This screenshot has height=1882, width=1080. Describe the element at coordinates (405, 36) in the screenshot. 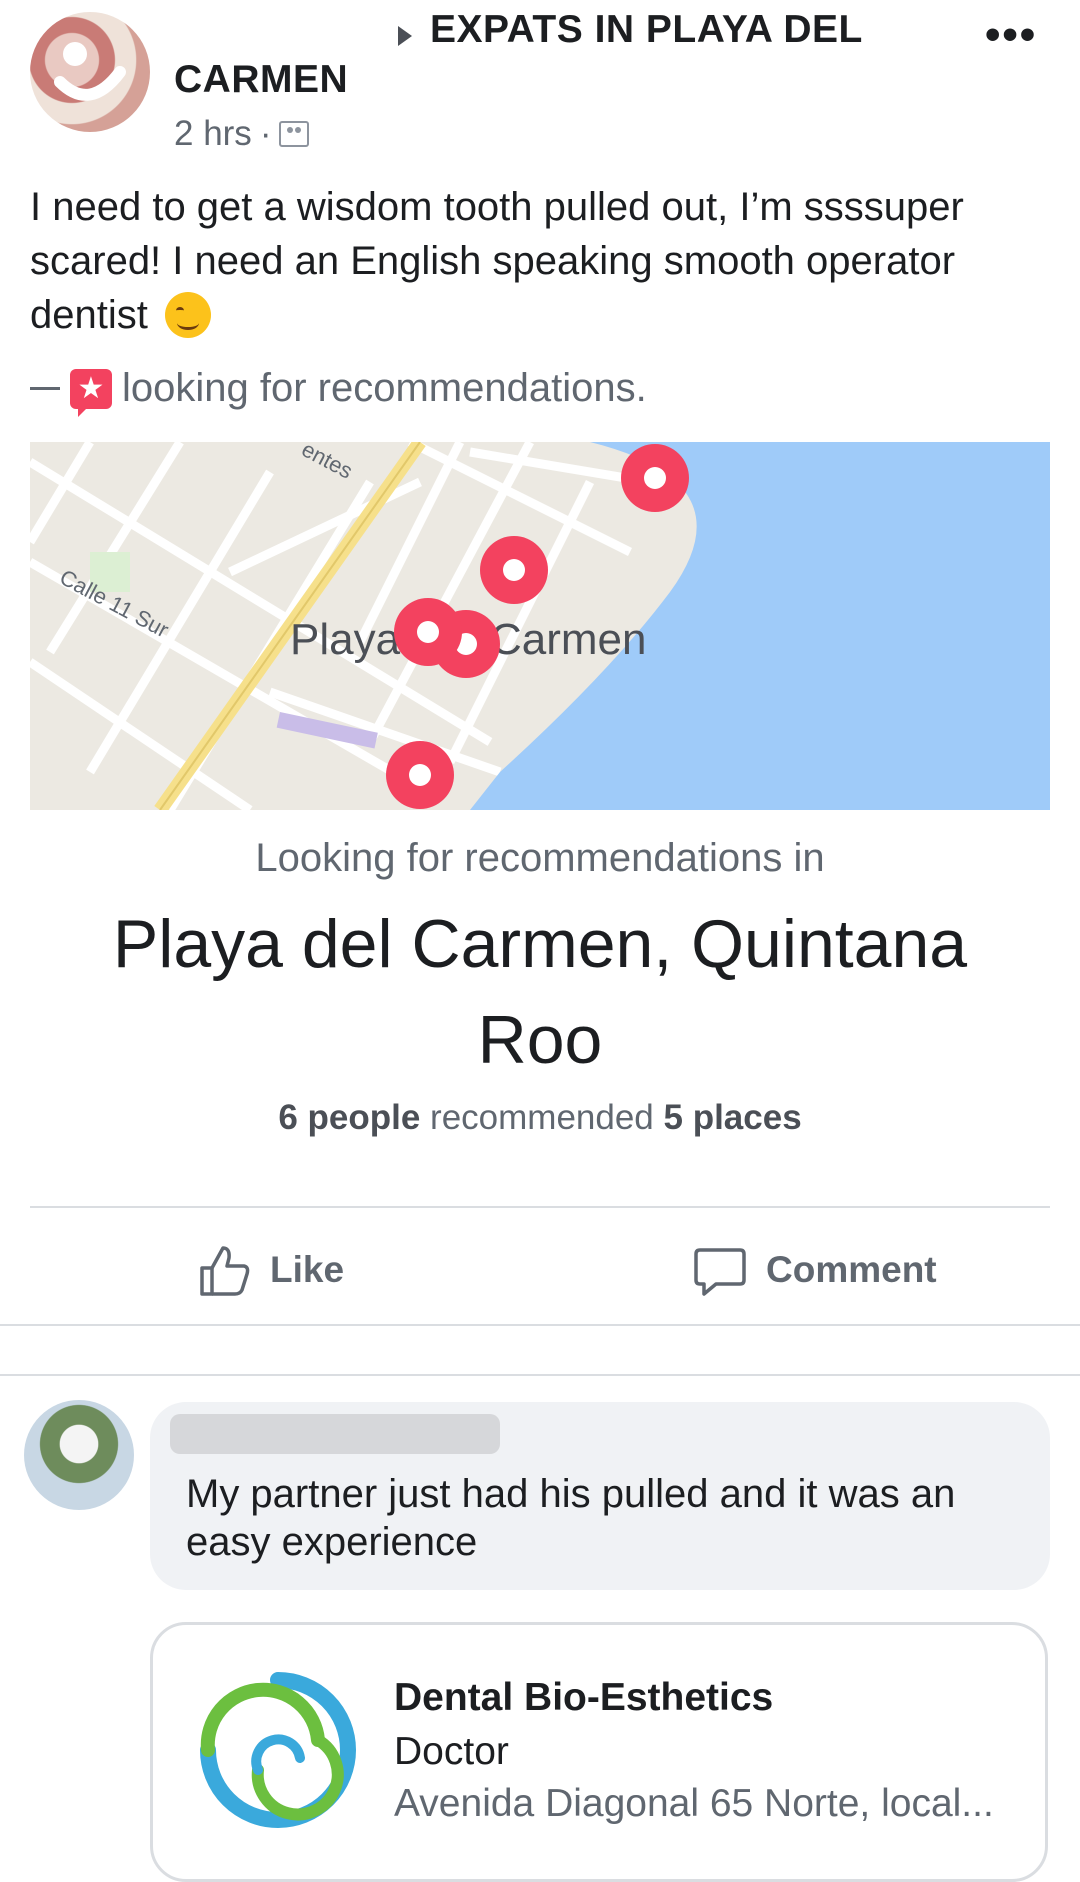

I see `caret-right-icon` at that location.